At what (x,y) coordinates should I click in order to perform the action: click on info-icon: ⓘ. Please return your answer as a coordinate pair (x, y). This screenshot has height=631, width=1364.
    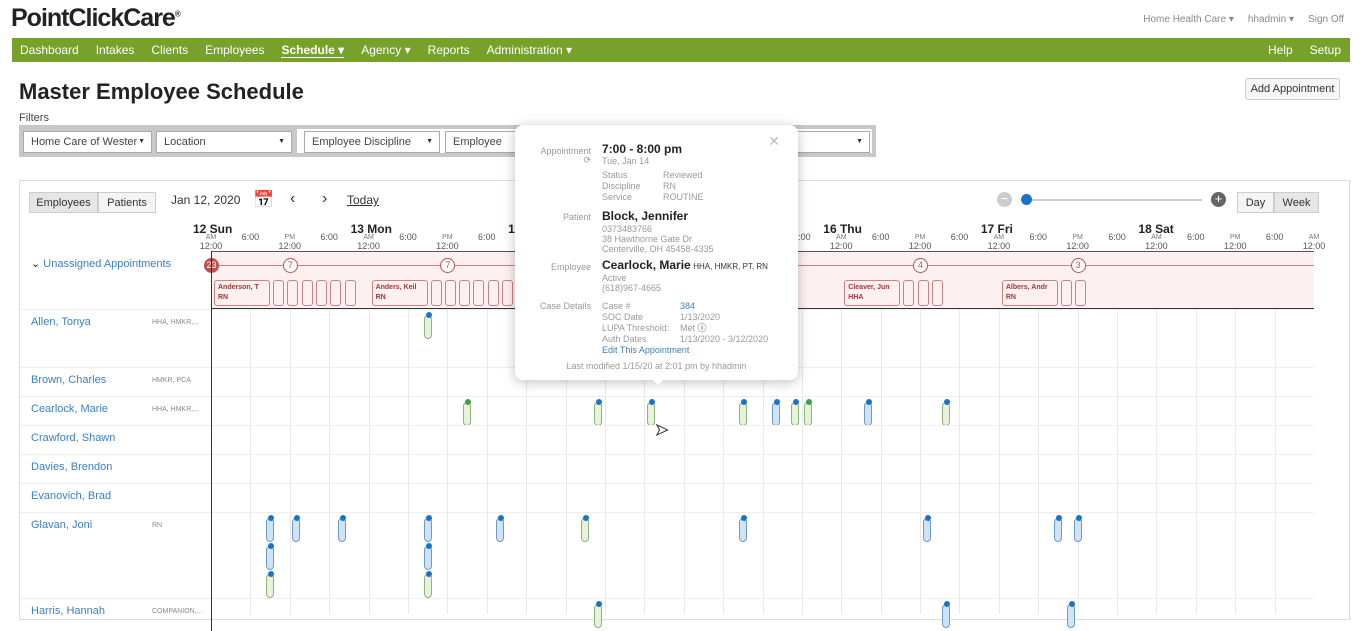
    Looking at the image, I should click on (702, 328).